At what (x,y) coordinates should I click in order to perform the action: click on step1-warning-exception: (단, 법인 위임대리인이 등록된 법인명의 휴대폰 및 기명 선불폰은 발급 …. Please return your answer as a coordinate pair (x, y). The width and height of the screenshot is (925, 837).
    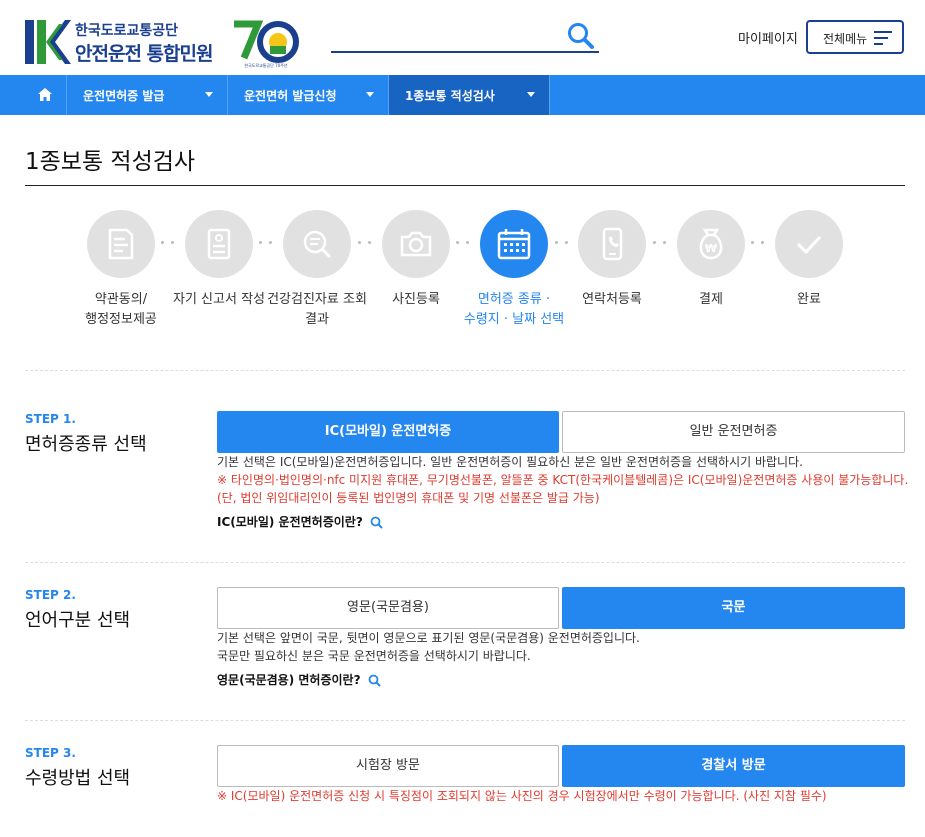
    Looking at the image, I should click on (408, 498).